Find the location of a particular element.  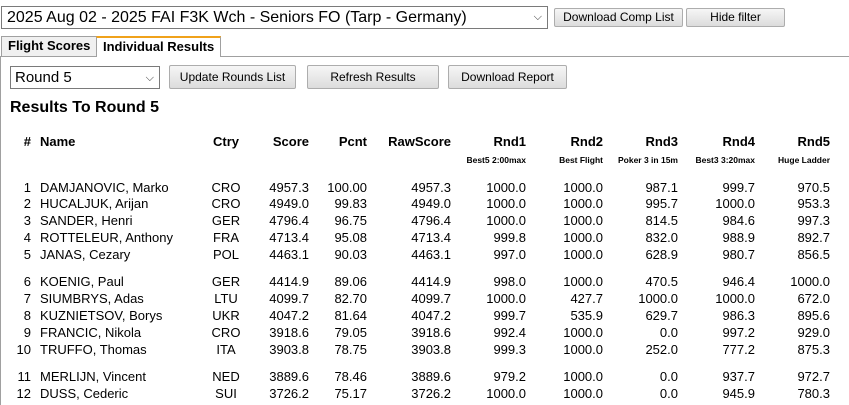

table-cell-score: 4957.3 is located at coordinates (289, 187).